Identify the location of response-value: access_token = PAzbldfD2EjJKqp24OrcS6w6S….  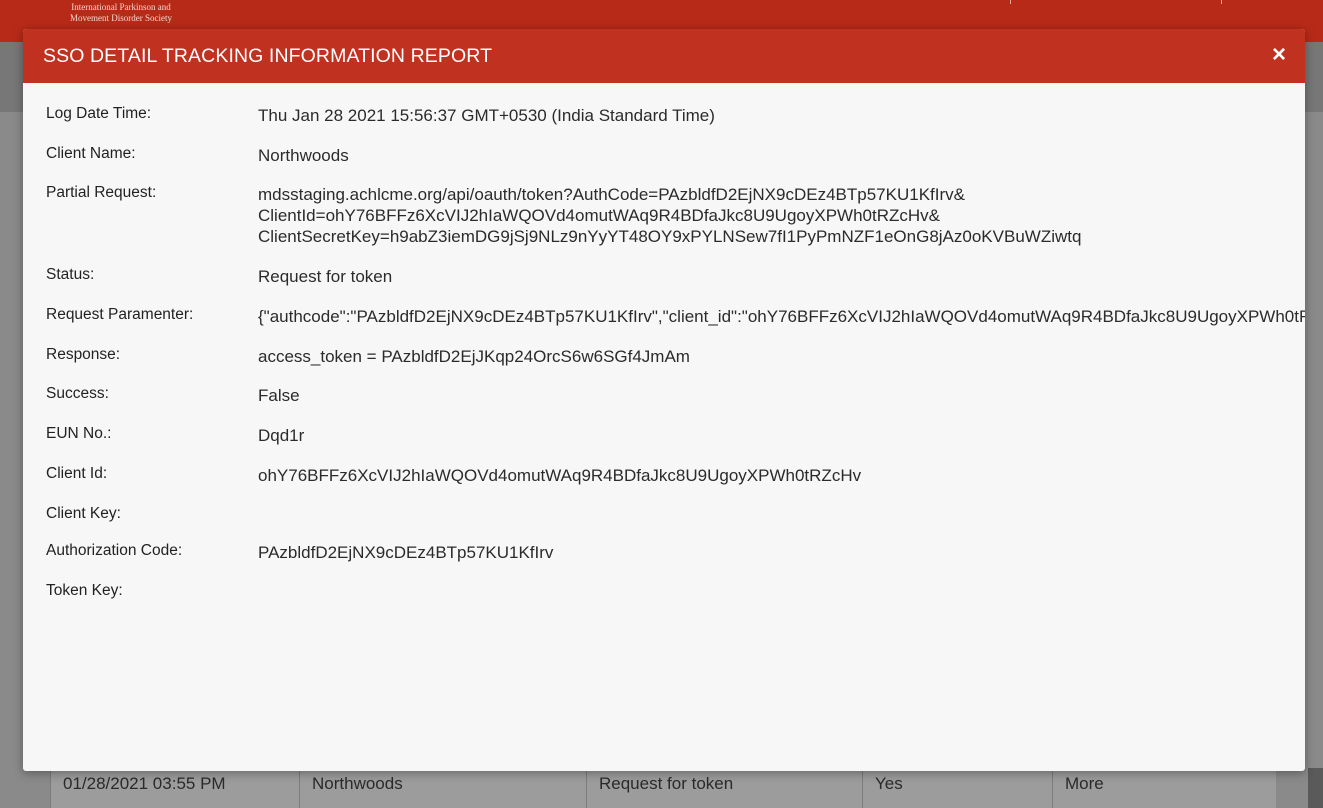
(474, 356).